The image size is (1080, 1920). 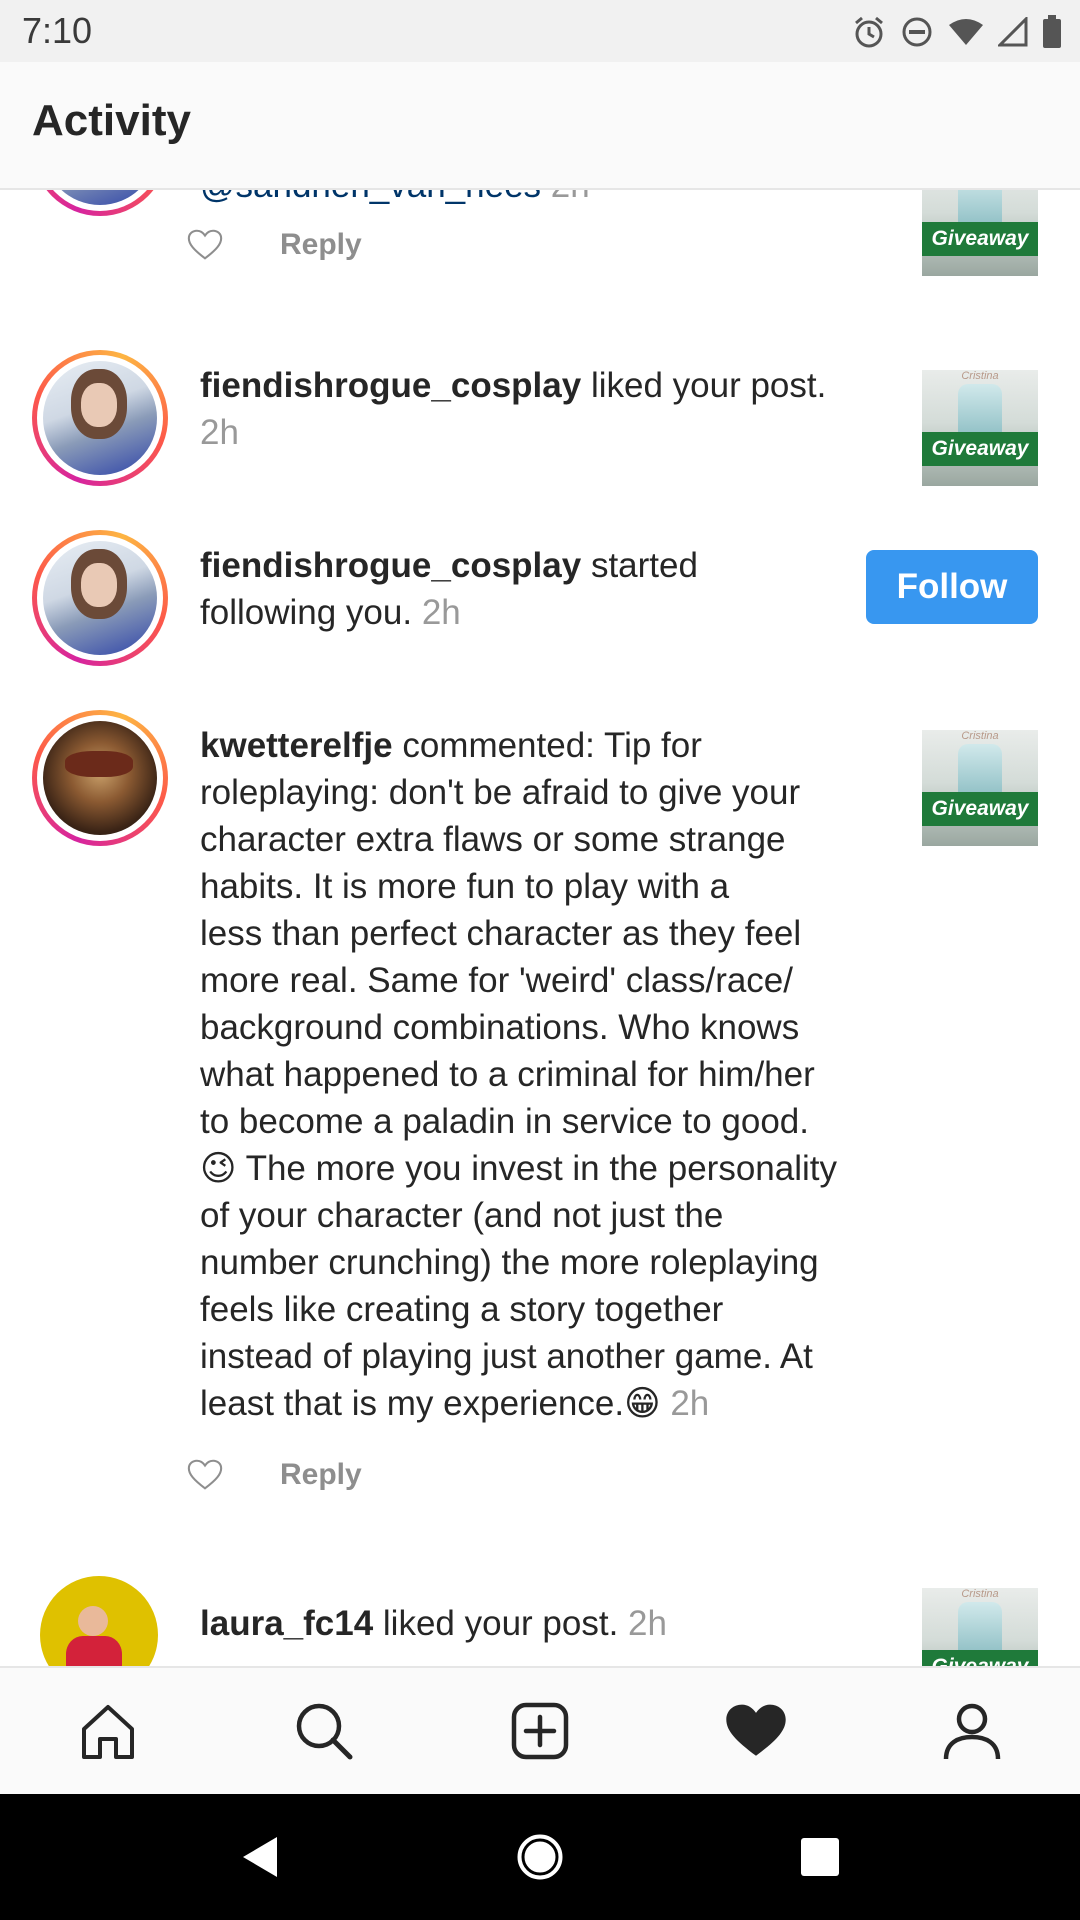 What do you see at coordinates (493, 839) in the screenshot?
I see `comment-line: character extra flaws or some strange` at bounding box center [493, 839].